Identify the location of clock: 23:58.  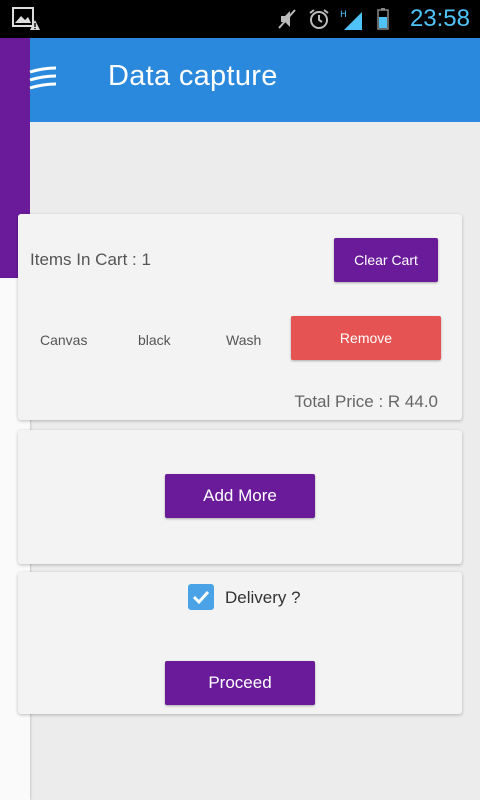
(439, 18).